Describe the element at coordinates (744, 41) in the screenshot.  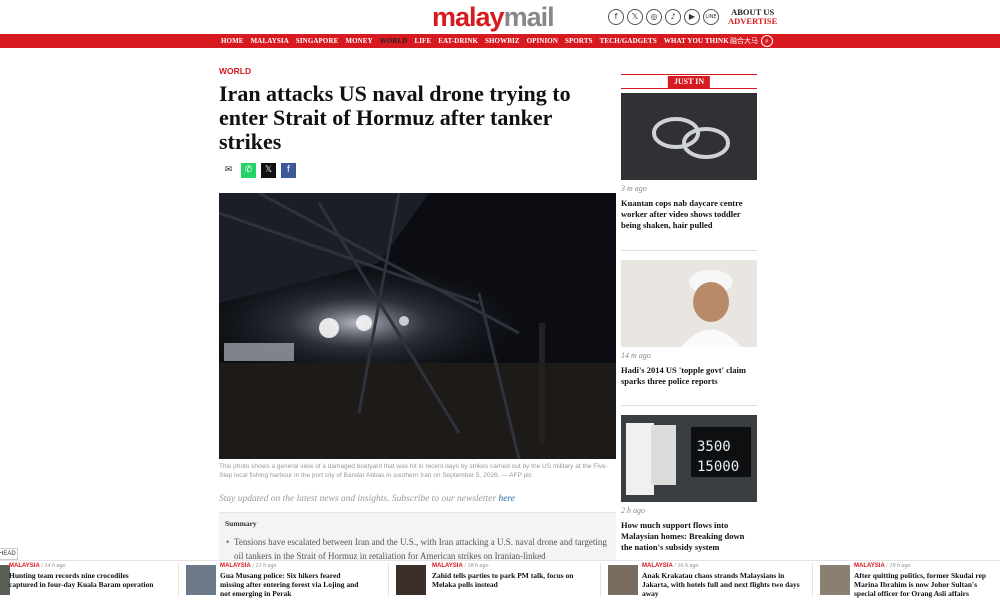
I see `chinese-edition-link: 融合大马` at that location.